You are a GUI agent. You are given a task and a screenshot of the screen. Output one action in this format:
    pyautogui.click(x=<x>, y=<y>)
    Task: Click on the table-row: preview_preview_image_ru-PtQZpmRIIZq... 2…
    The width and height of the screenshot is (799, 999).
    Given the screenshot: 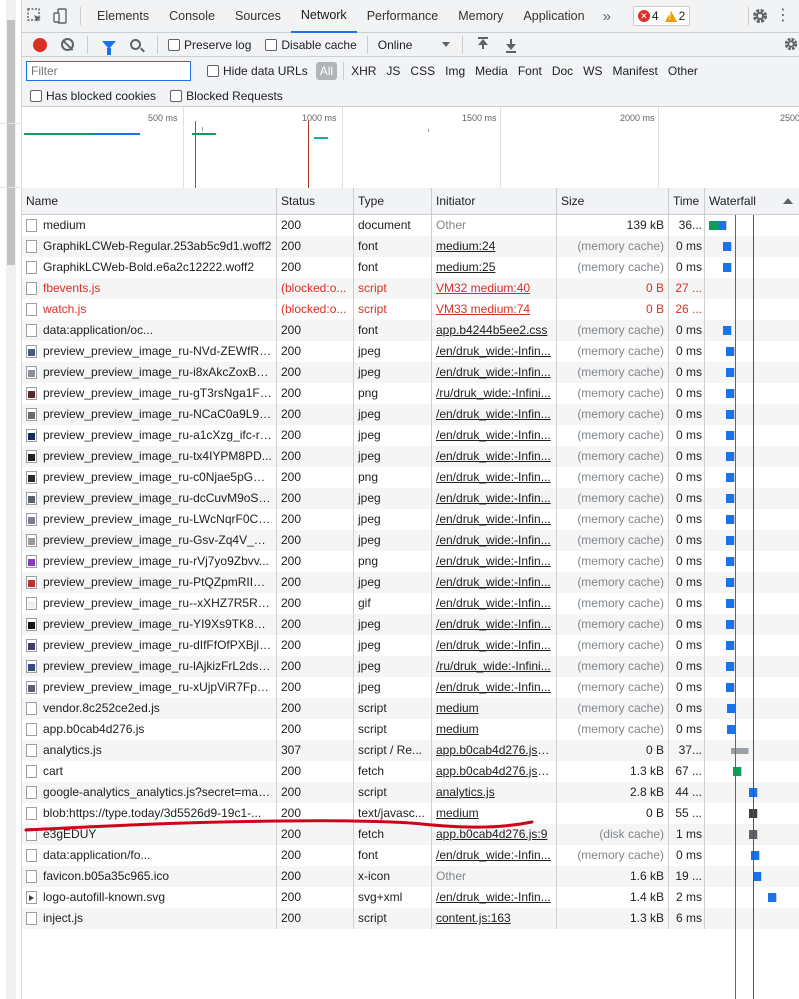 What is the action you would take?
    pyautogui.click(x=410, y=582)
    